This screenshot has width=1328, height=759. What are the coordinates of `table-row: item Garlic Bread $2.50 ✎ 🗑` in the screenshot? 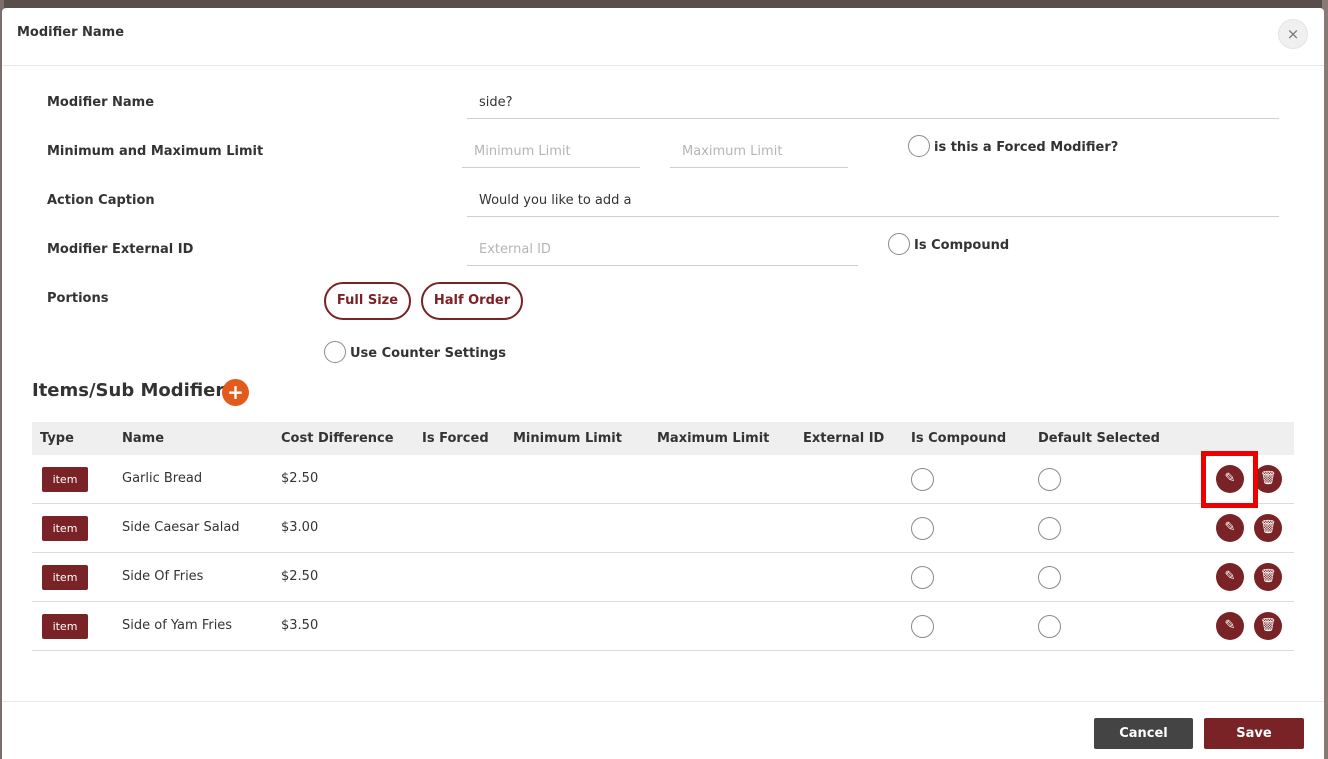 It's located at (663, 479).